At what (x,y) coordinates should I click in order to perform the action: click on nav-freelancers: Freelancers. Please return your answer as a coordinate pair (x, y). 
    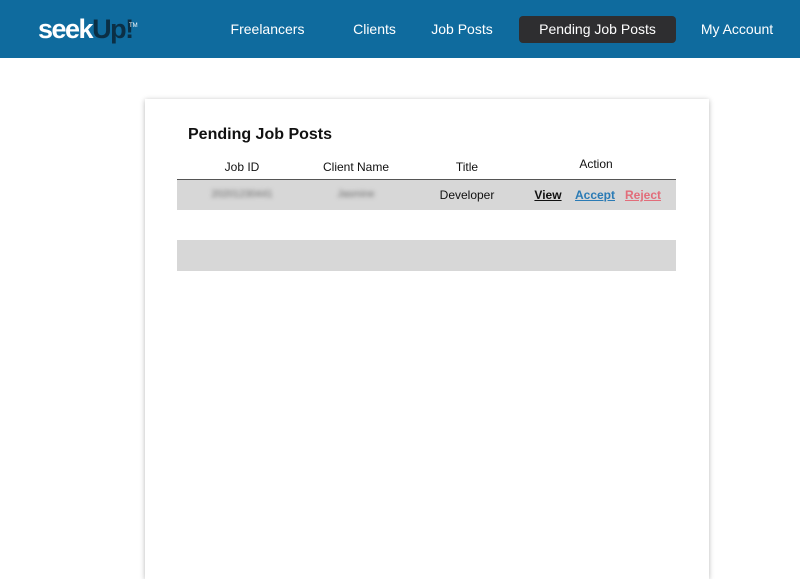
    Looking at the image, I should click on (267, 29).